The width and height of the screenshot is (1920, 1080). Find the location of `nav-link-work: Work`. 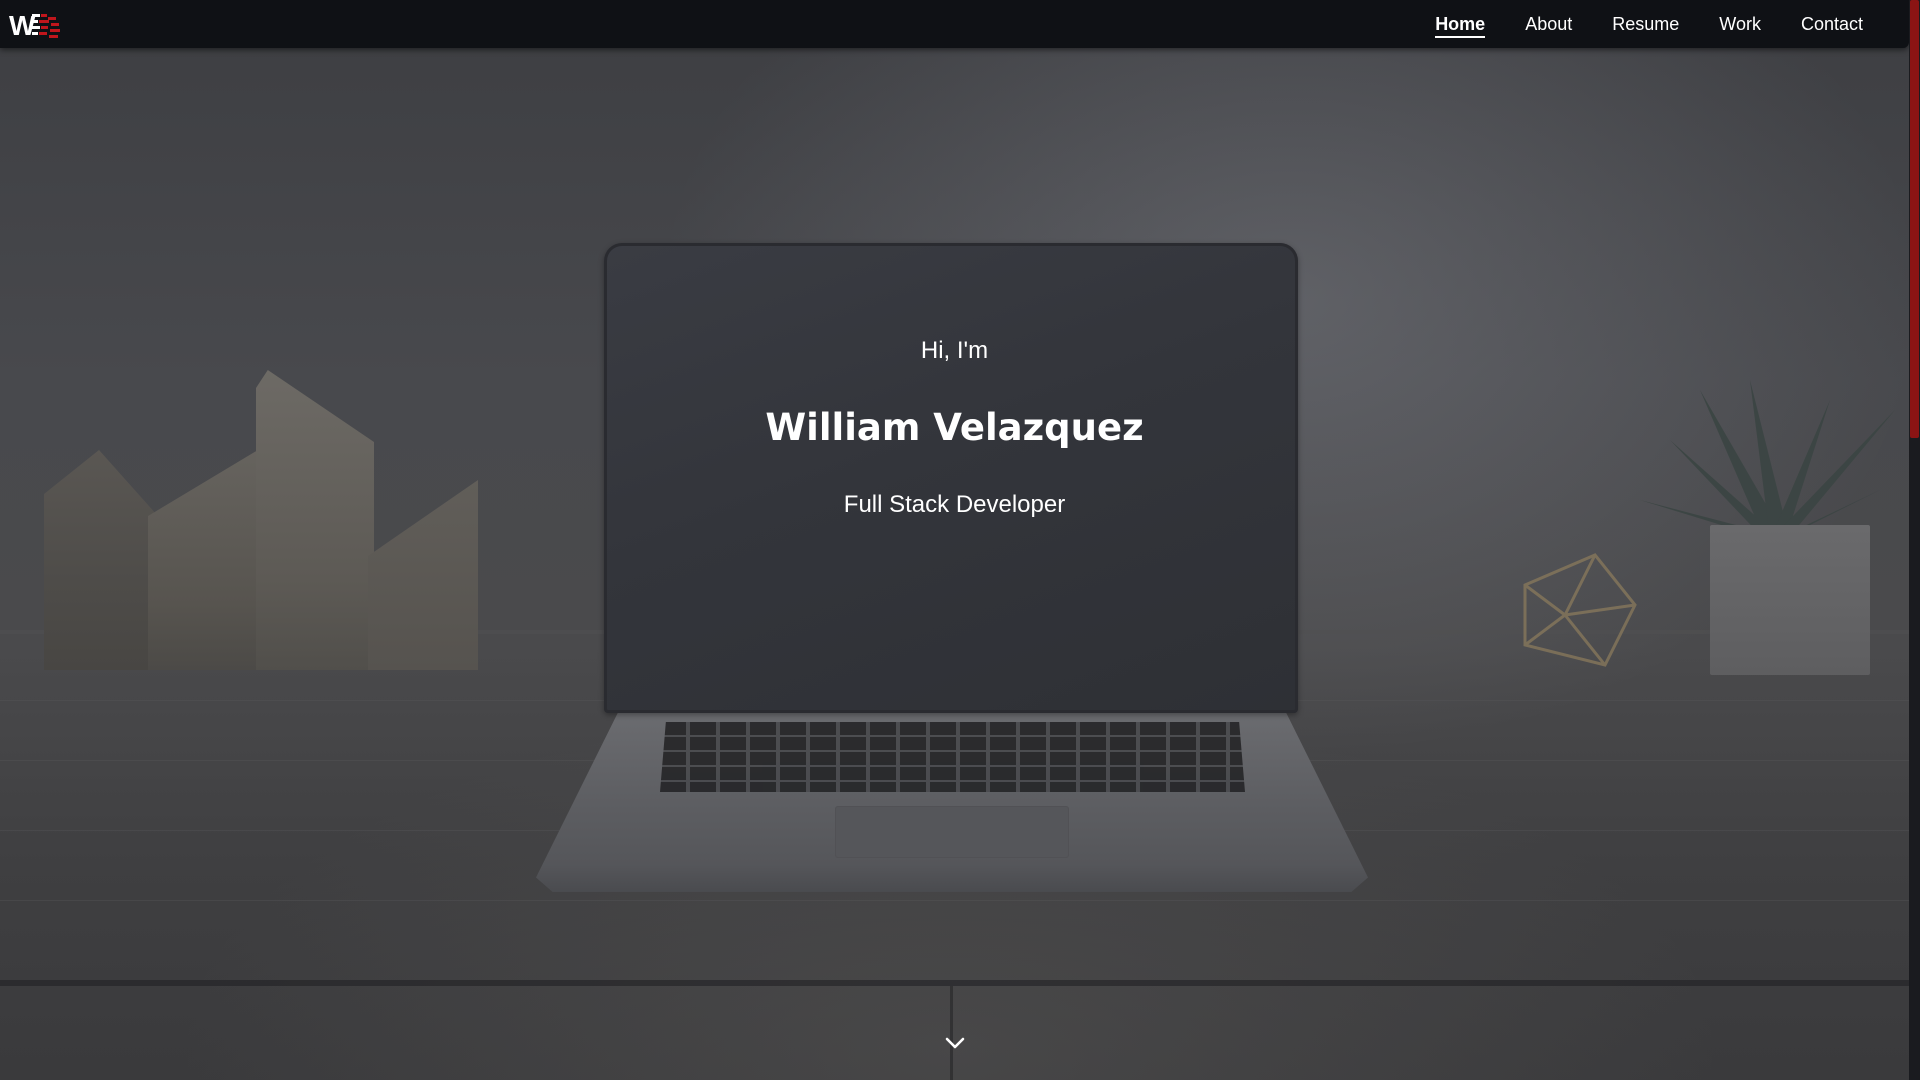

nav-link-work: Work is located at coordinates (1740, 24).